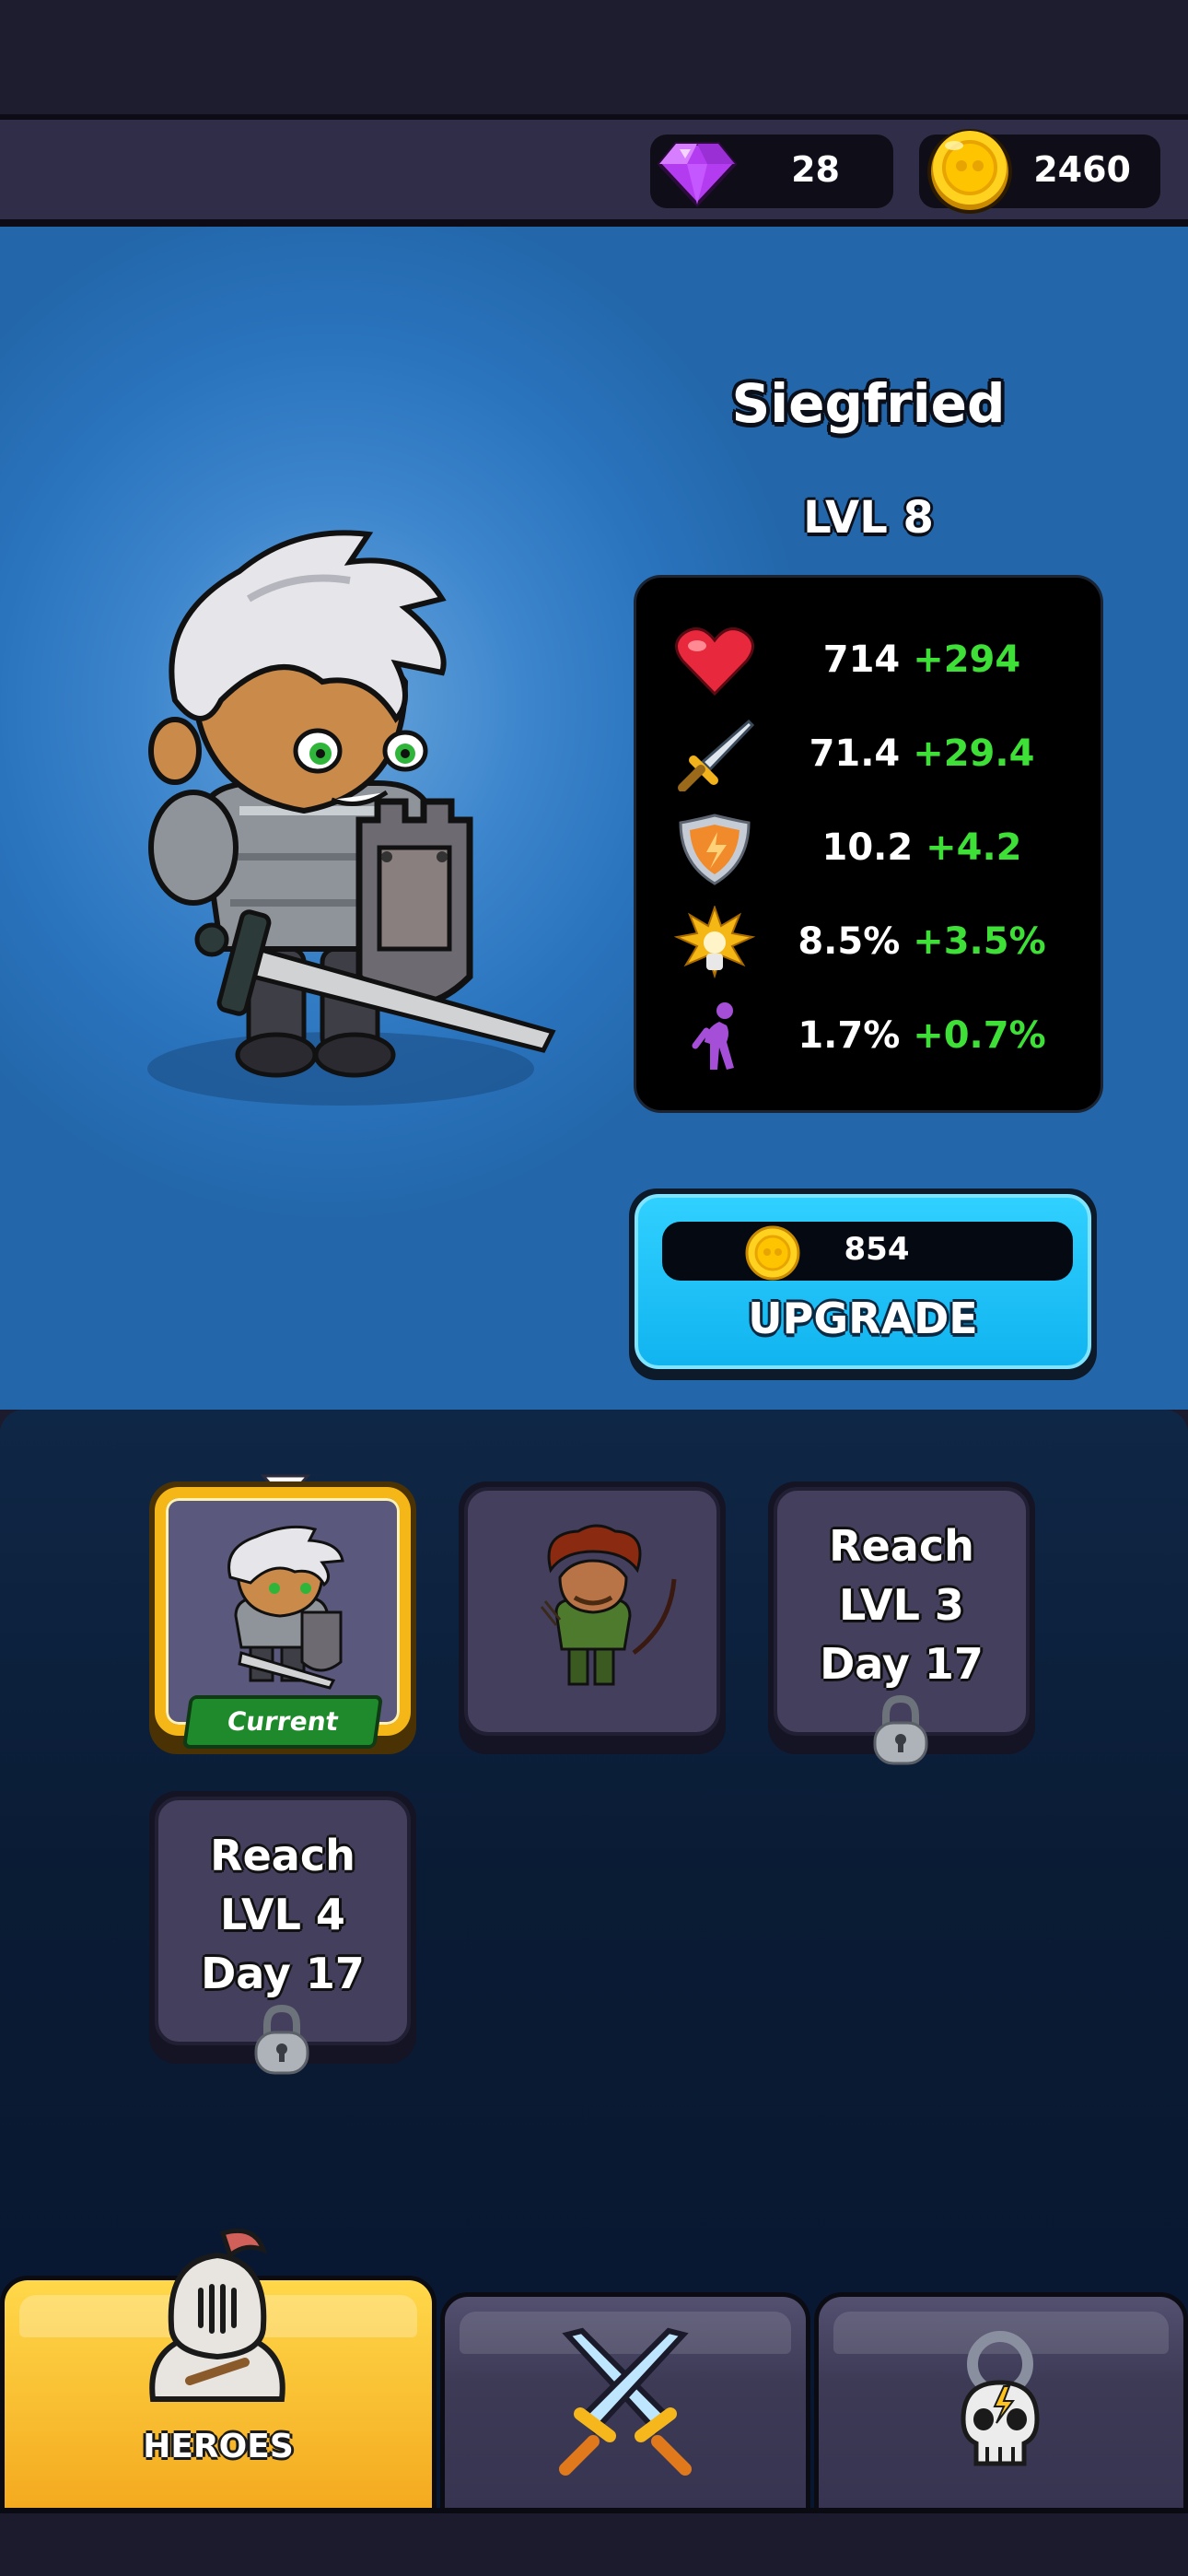  Describe the element at coordinates (715, 849) in the screenshot. I see `shield-icon` at that location.